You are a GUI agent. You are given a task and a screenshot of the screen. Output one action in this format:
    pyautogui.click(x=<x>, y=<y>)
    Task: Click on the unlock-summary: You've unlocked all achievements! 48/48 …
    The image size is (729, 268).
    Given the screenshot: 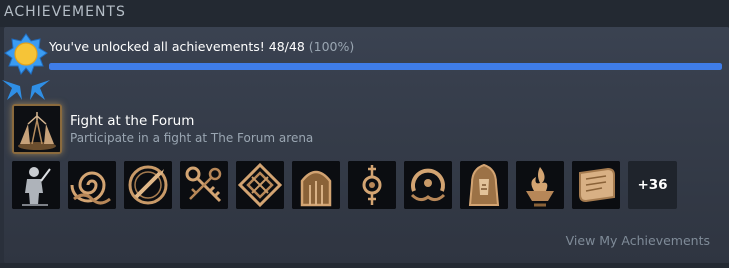 What is the action you would take?
    pyautogui.click(x=201, y=46)
    